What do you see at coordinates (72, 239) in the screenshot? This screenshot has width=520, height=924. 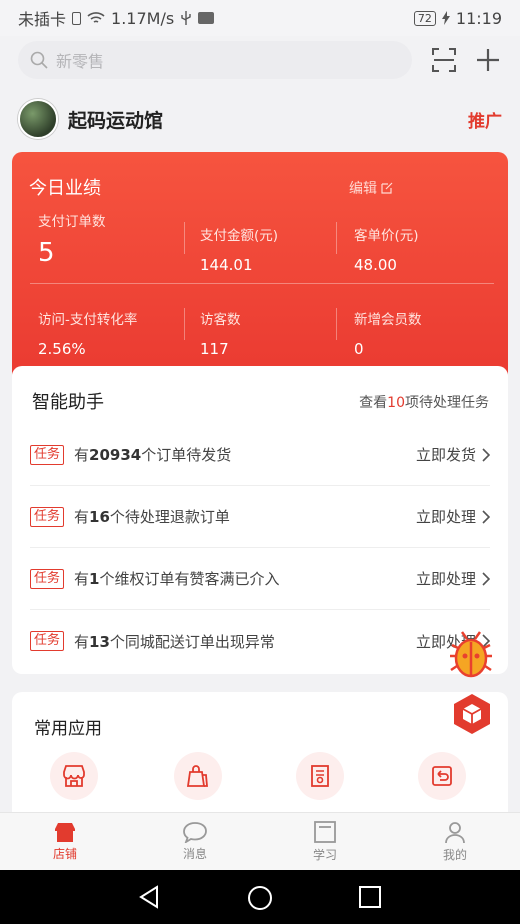 I see `metric-orders: 支付订单数 5` at bounding box center [72, 239].